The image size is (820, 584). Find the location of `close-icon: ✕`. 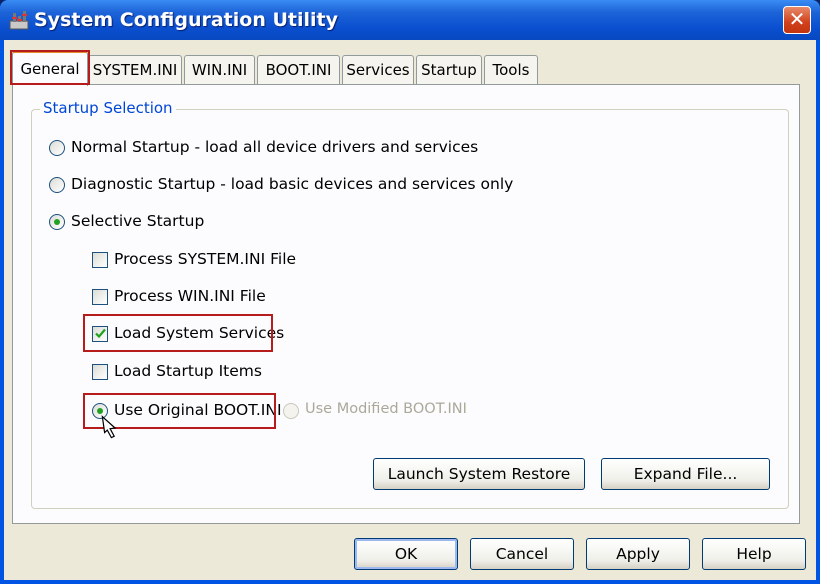

close-icon: ✕ is located at coordinates (797, 19).